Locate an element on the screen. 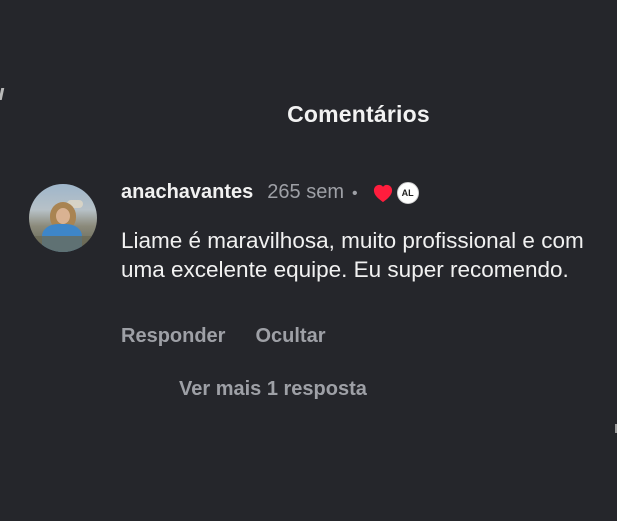 This screenshot has height=521, width=617. heart-icon is located at coordinates (382, 193).